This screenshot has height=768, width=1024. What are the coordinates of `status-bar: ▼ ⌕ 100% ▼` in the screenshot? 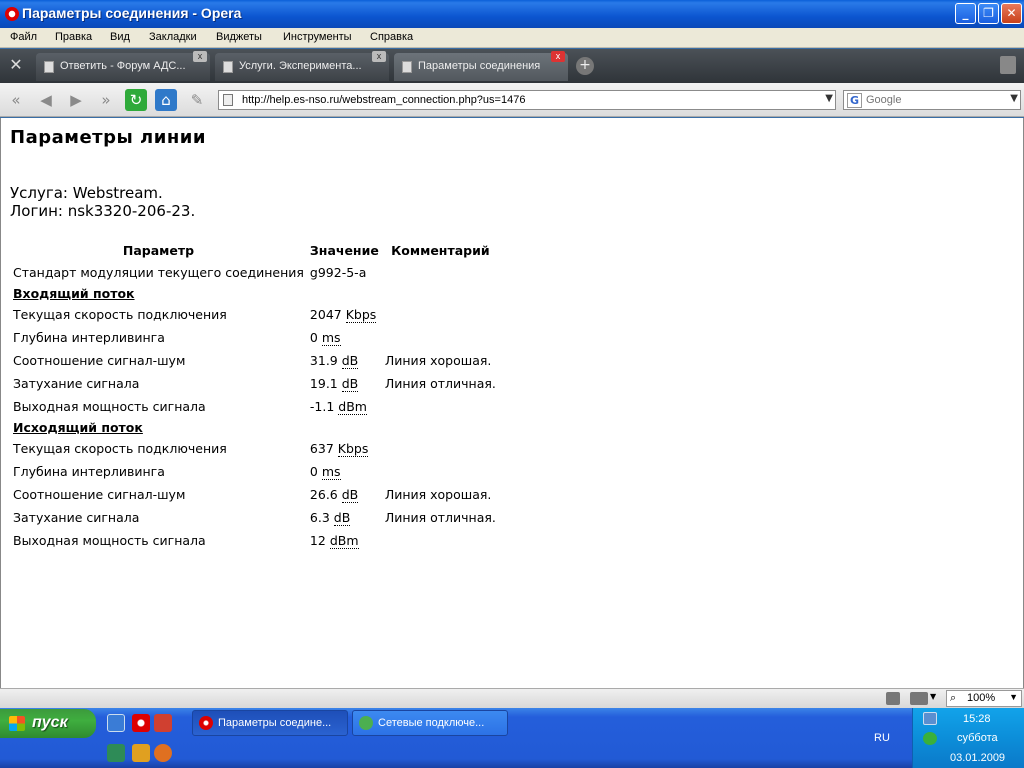 It's located at (512, 698).